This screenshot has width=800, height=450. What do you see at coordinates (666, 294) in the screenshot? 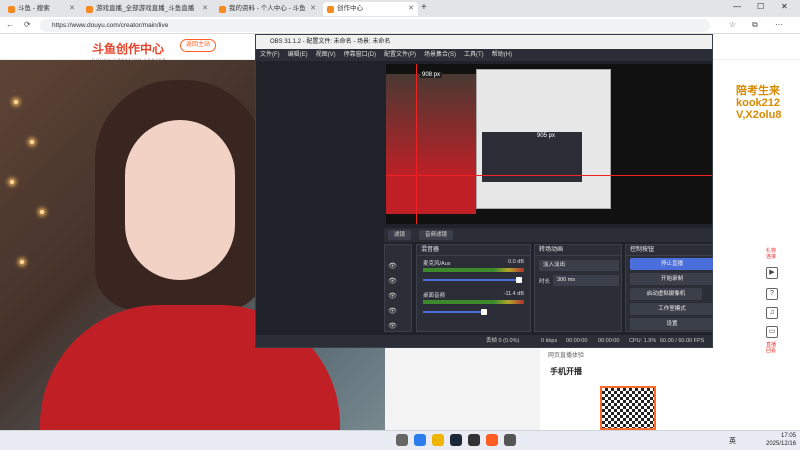
I see `virtual-camera-button: 启动虚拟摄像机` at bounding box center [666, 294].